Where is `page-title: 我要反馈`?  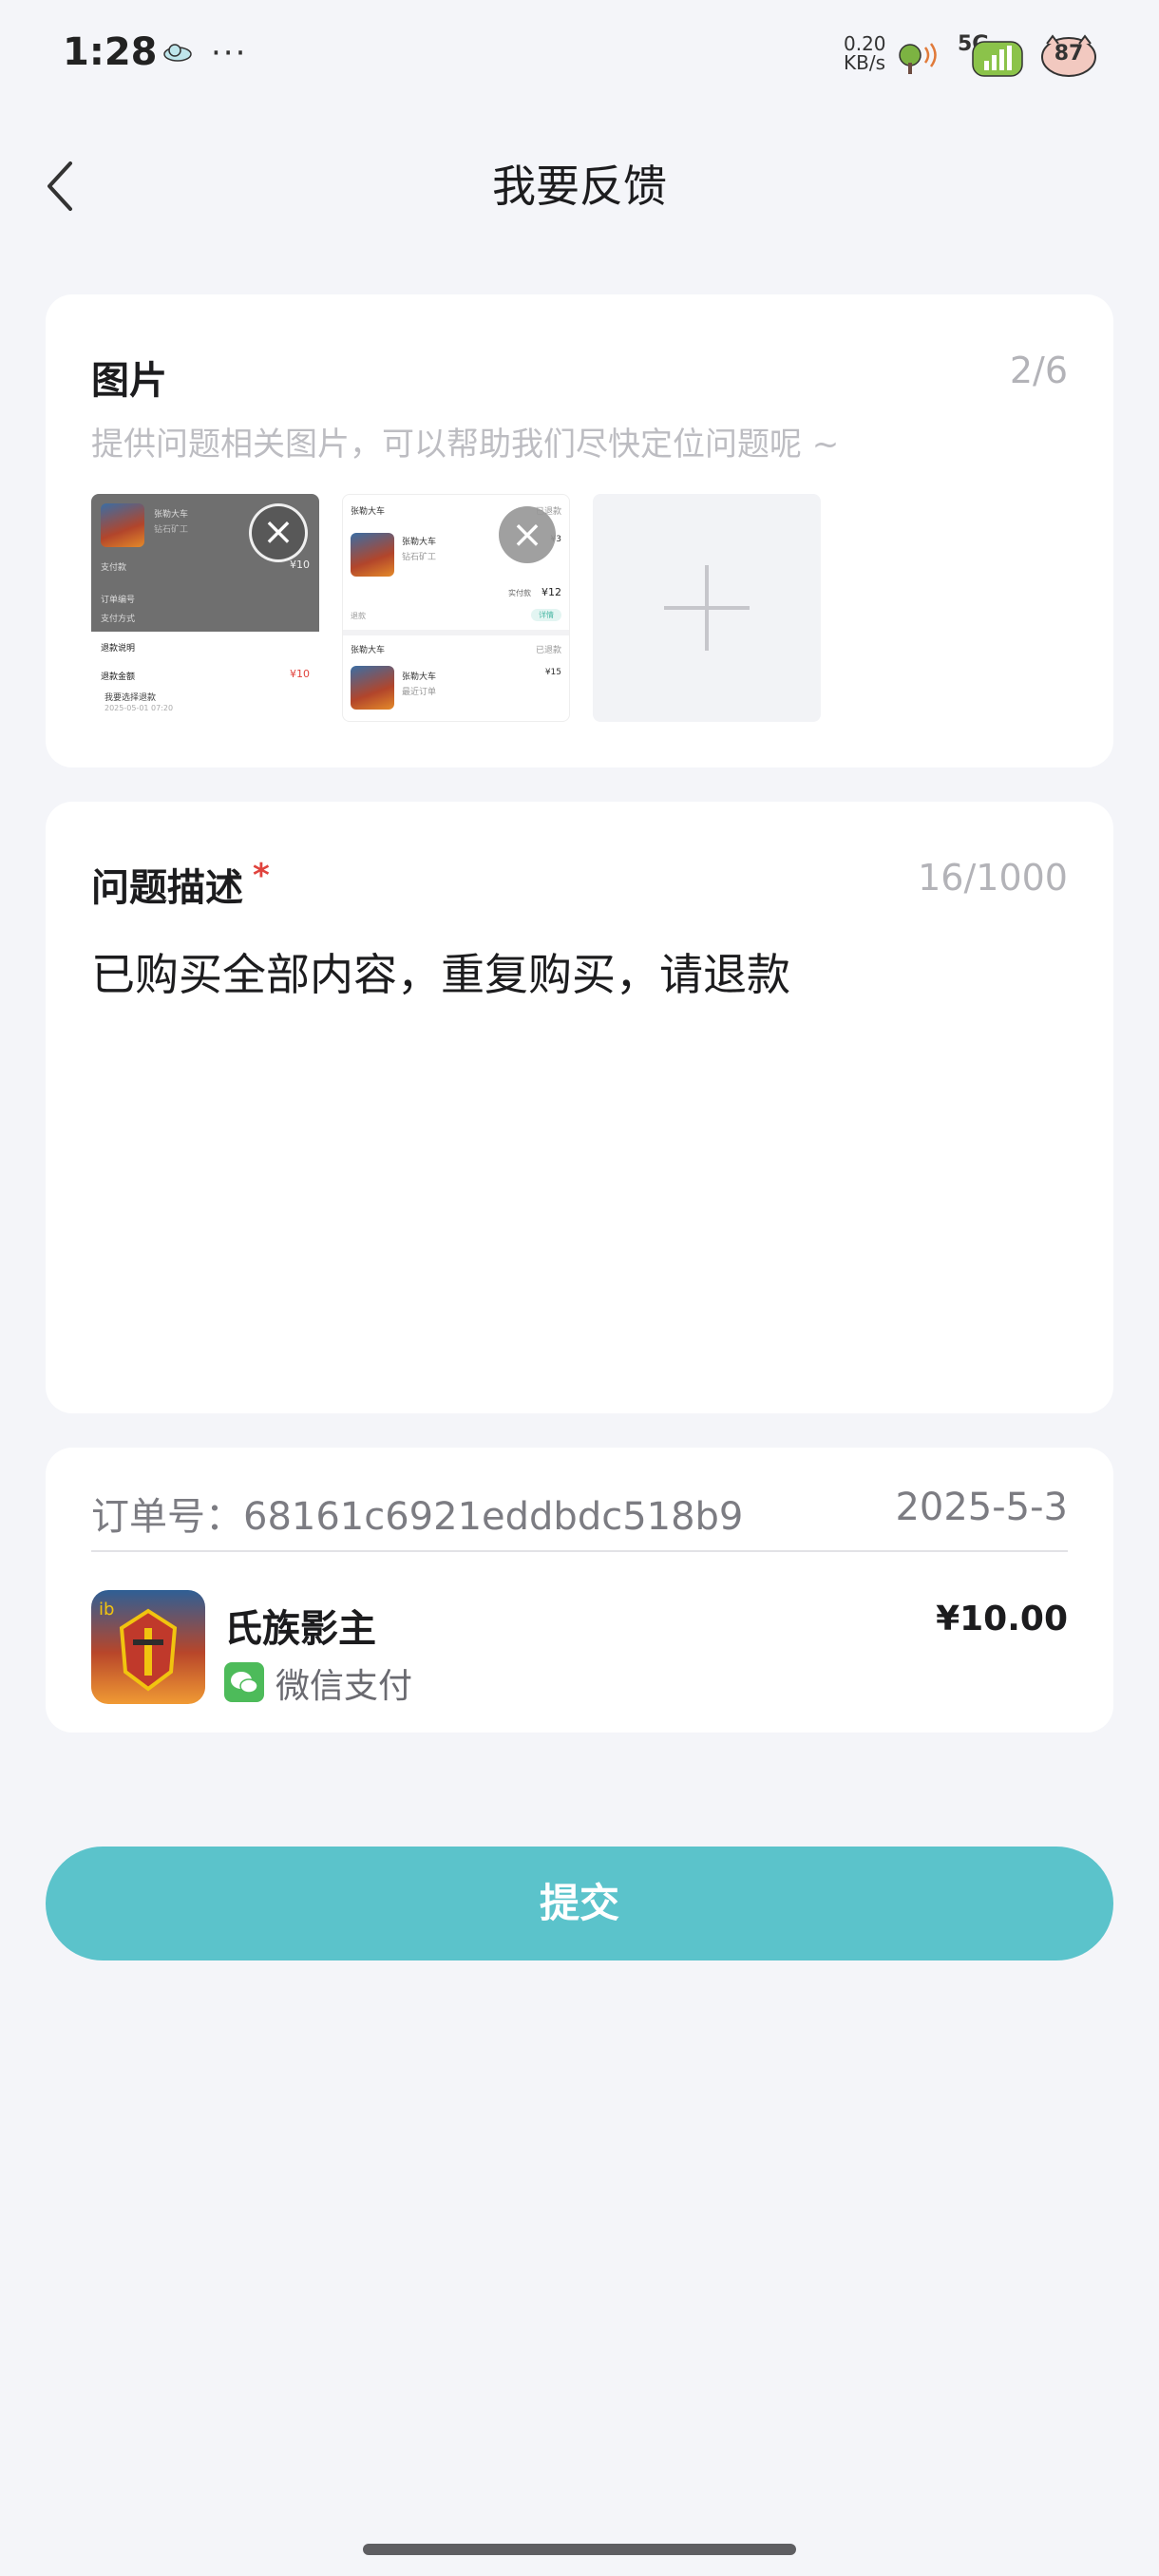 page-title: 我要反馈 is located at coordinates (579, 186).